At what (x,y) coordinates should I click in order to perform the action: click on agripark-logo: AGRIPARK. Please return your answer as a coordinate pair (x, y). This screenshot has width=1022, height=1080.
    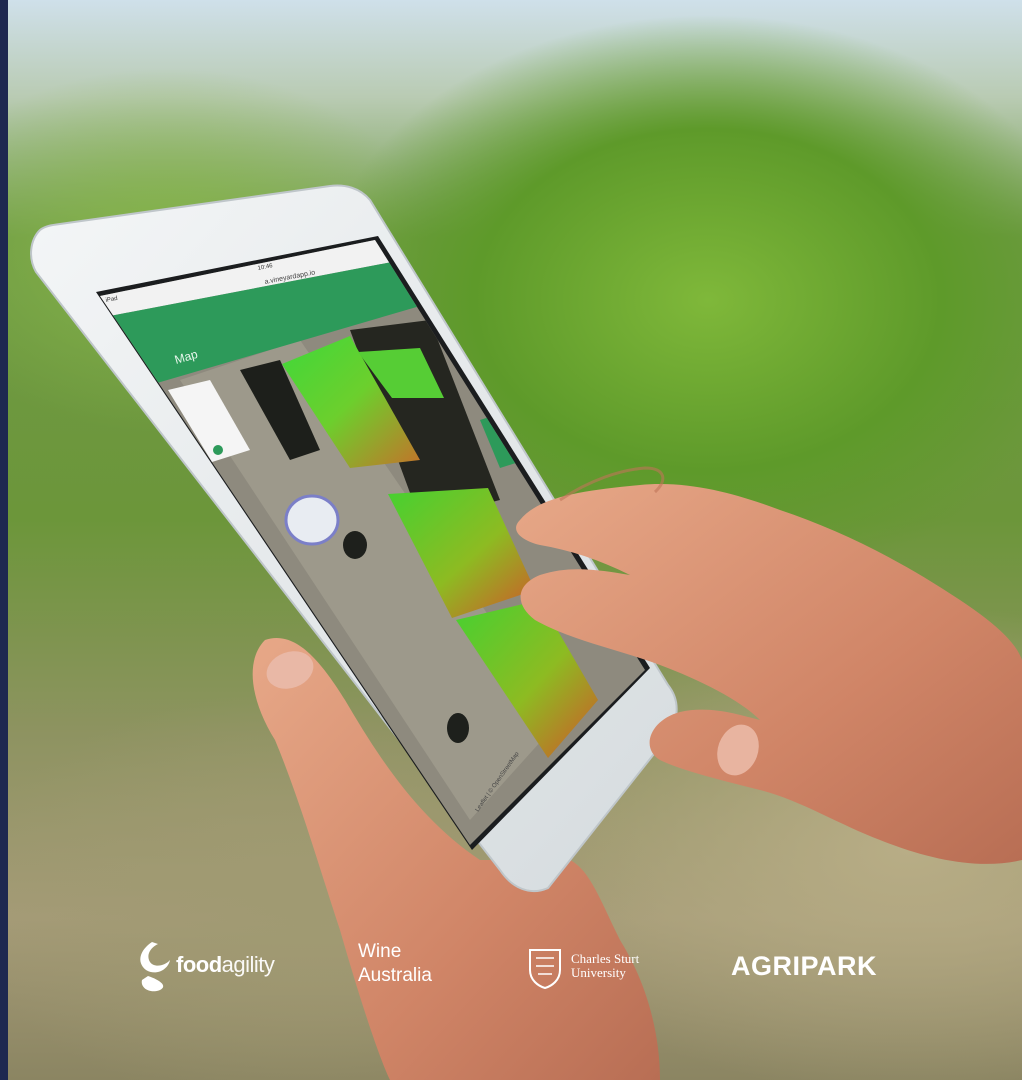
    Looking at the image, I should click on (804, 966).